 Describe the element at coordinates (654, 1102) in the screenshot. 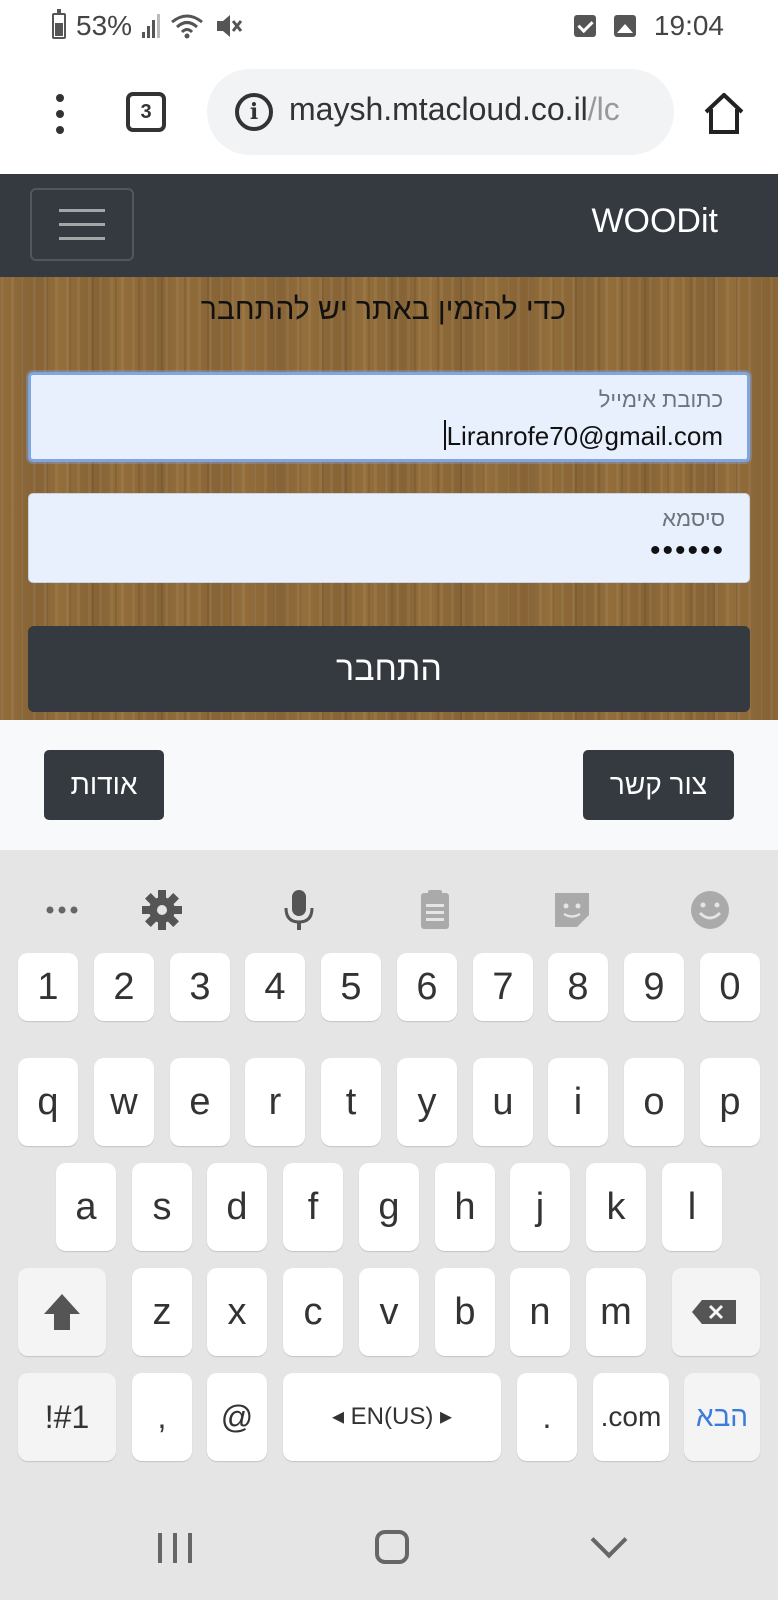

I see `key-o: o` at that location.